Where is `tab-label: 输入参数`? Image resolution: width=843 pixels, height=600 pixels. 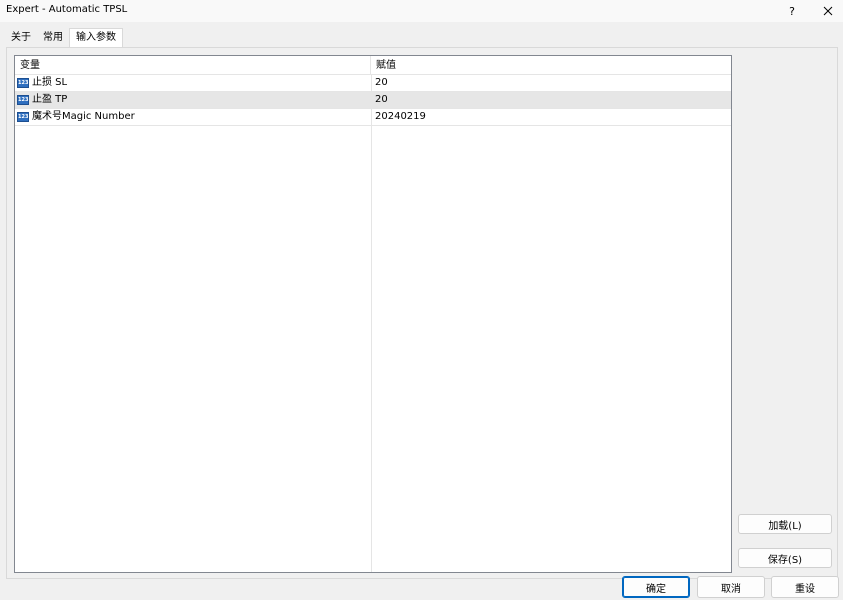 tab-label: 输入参数 is located at coordinates (96, 37).